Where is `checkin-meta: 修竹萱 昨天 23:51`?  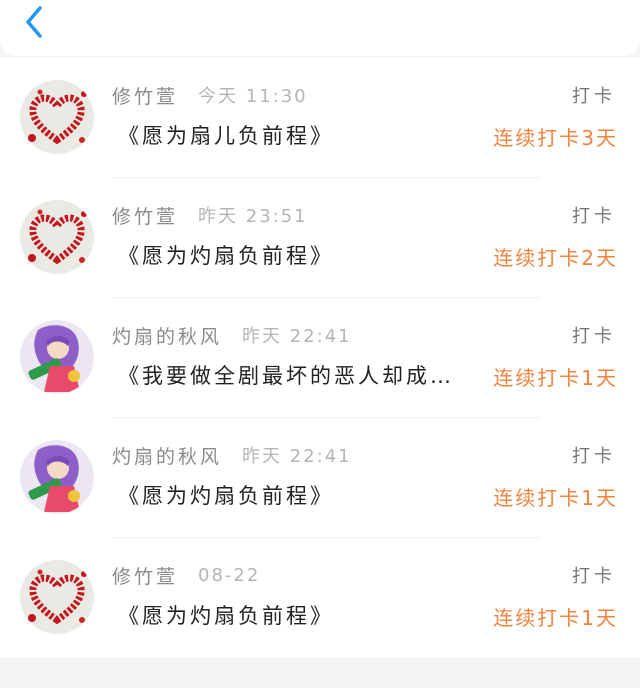 checkin-meta: 修竹萱 昨天 23:51 is located at coordinates (210, 215).